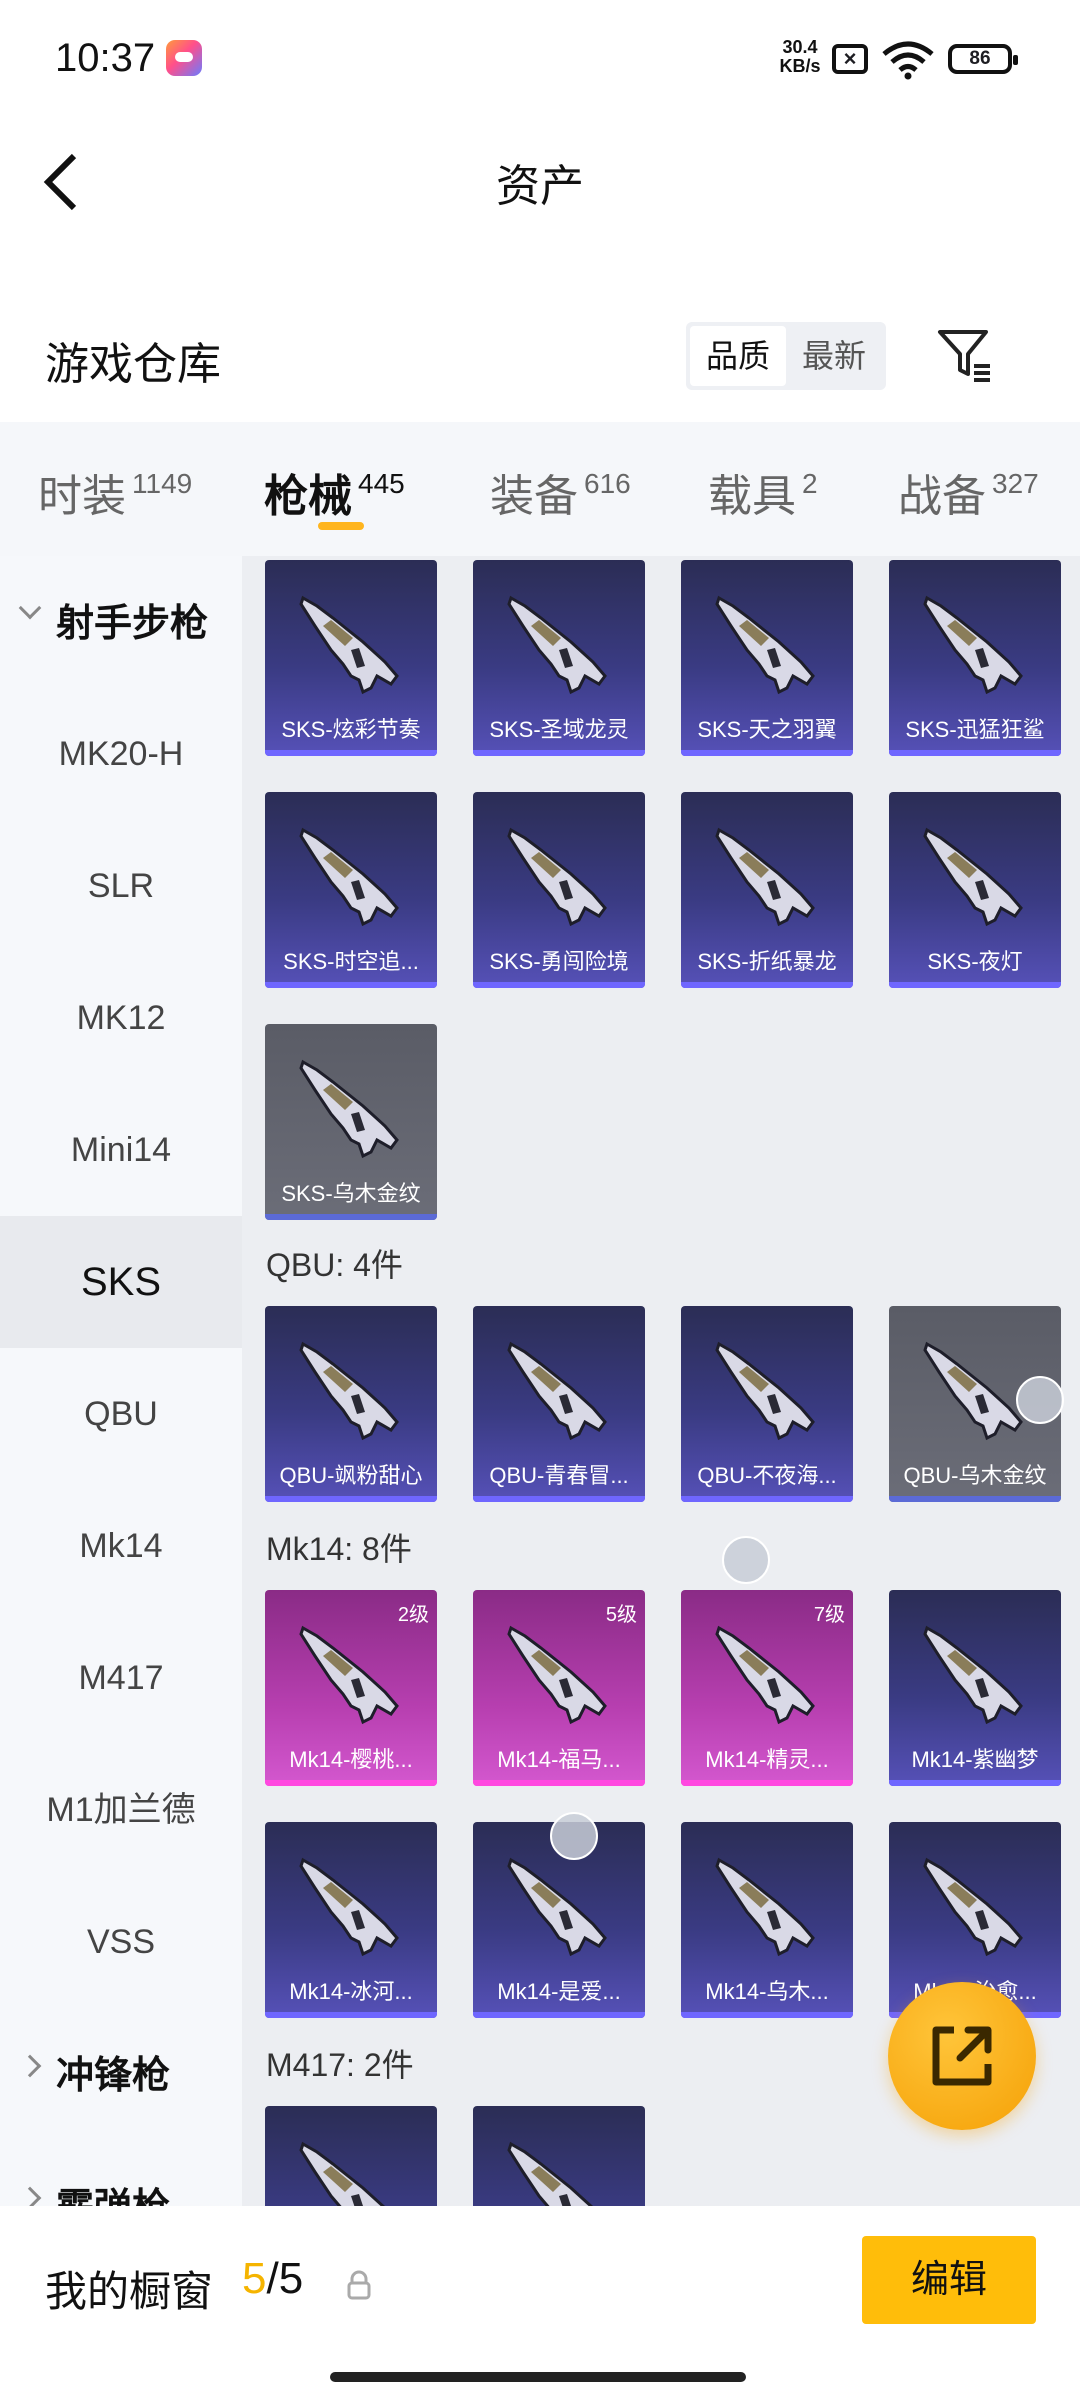 The height and width of the screenshot is (2400, 1080). Describe the element at coordinates (763, 492) in the screenshot. I see `tab-vehicles: 载具 2` at that location.